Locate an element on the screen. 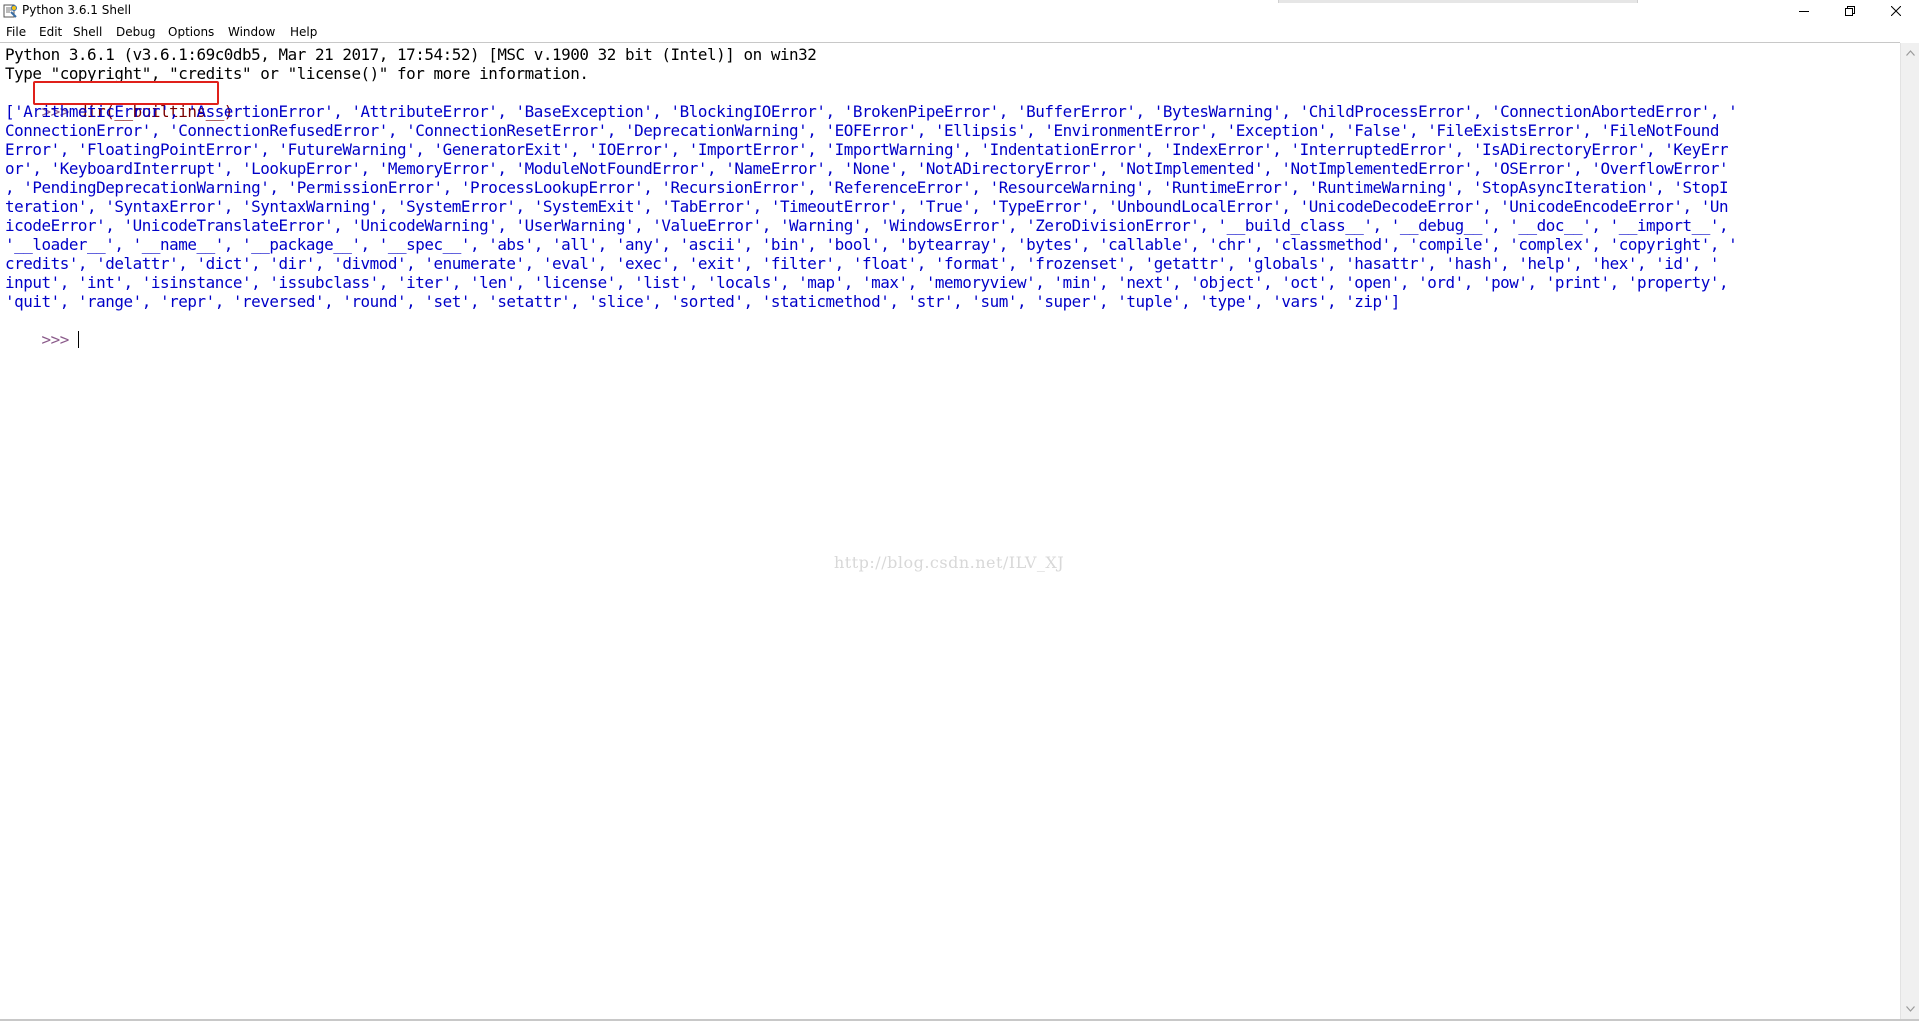  text-cursor is located at coordinates (78, 339).